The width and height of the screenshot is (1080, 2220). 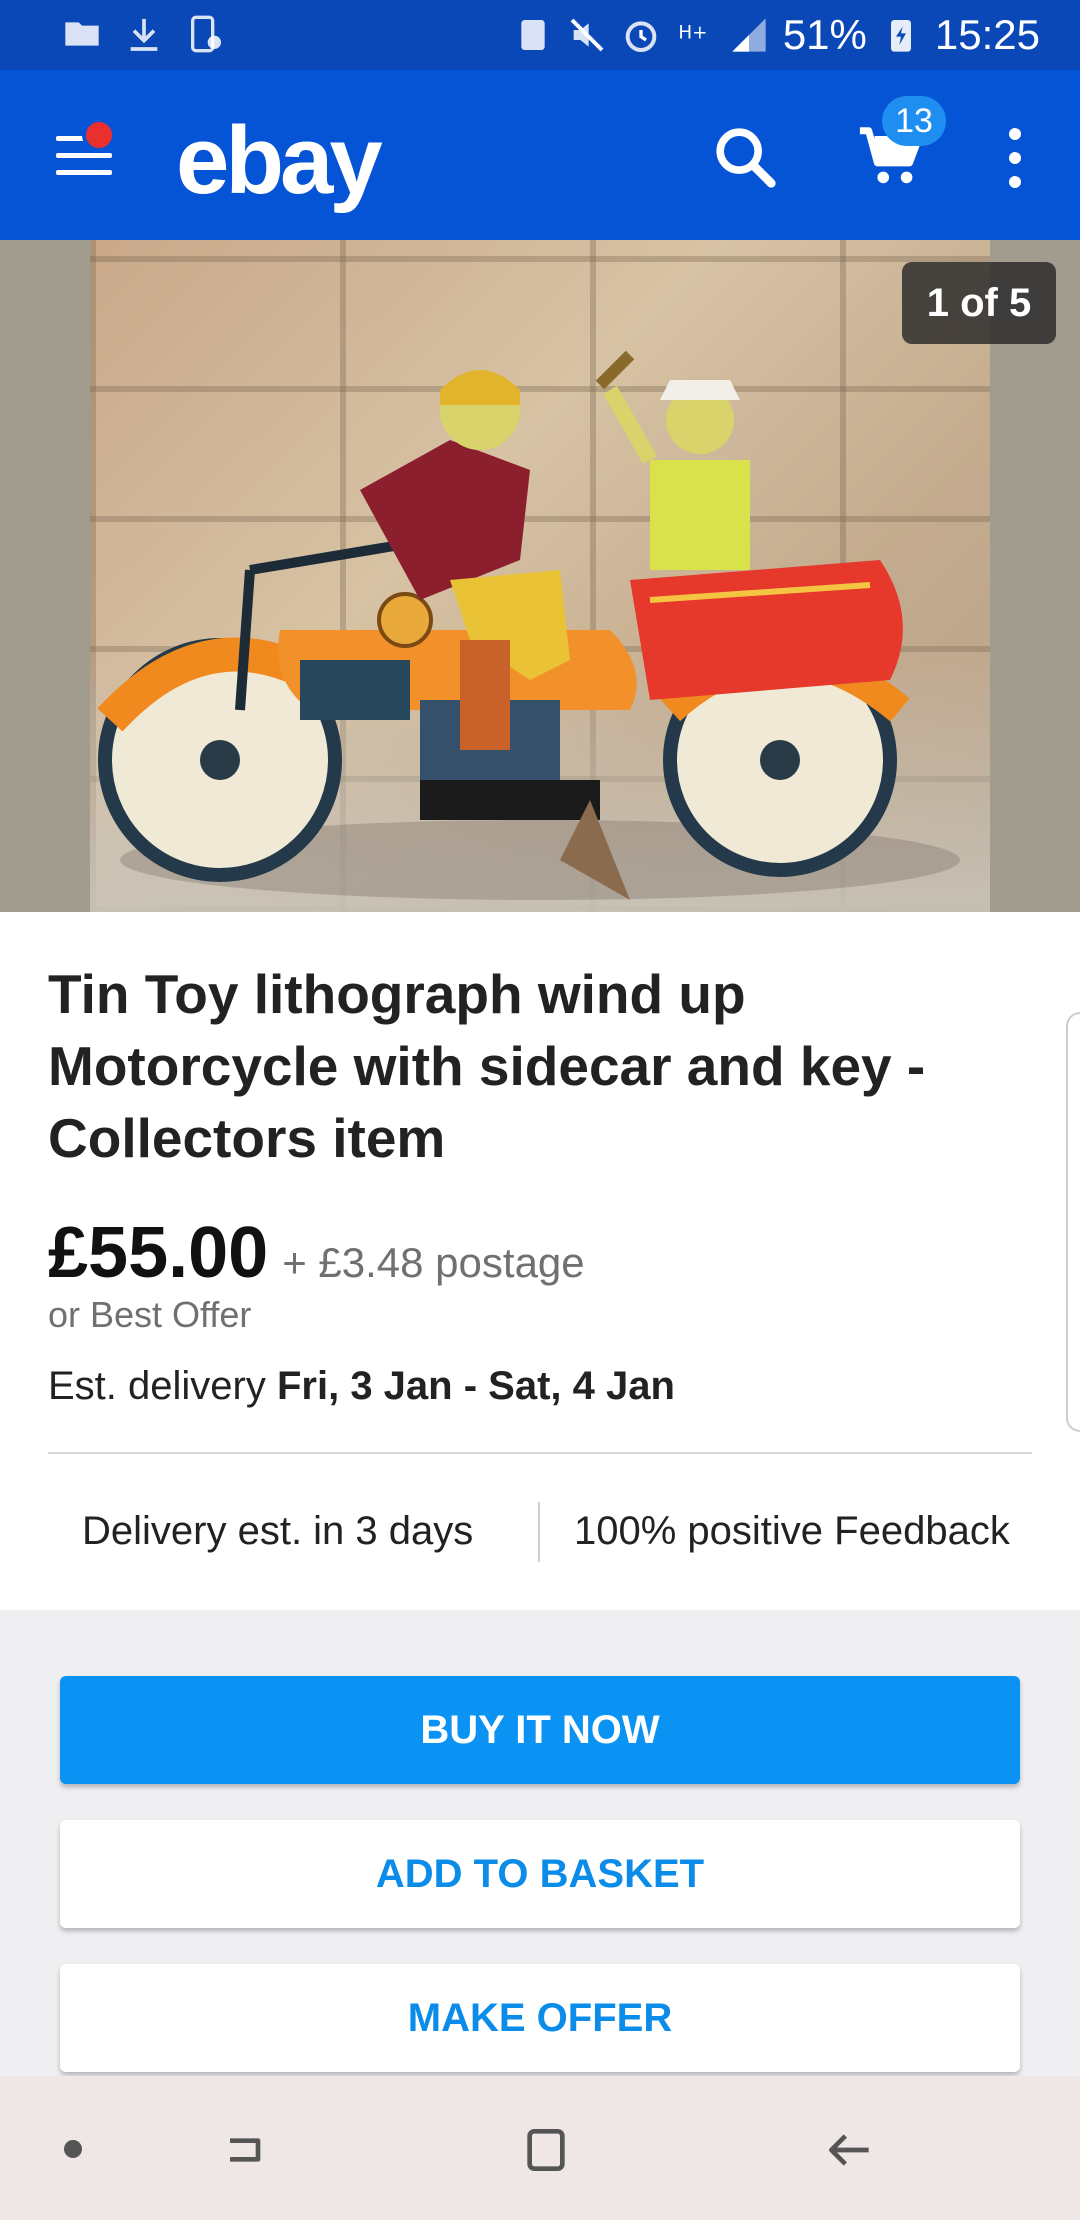 I want to click on ebay-logo: ebay, so click(x=279, y=161).